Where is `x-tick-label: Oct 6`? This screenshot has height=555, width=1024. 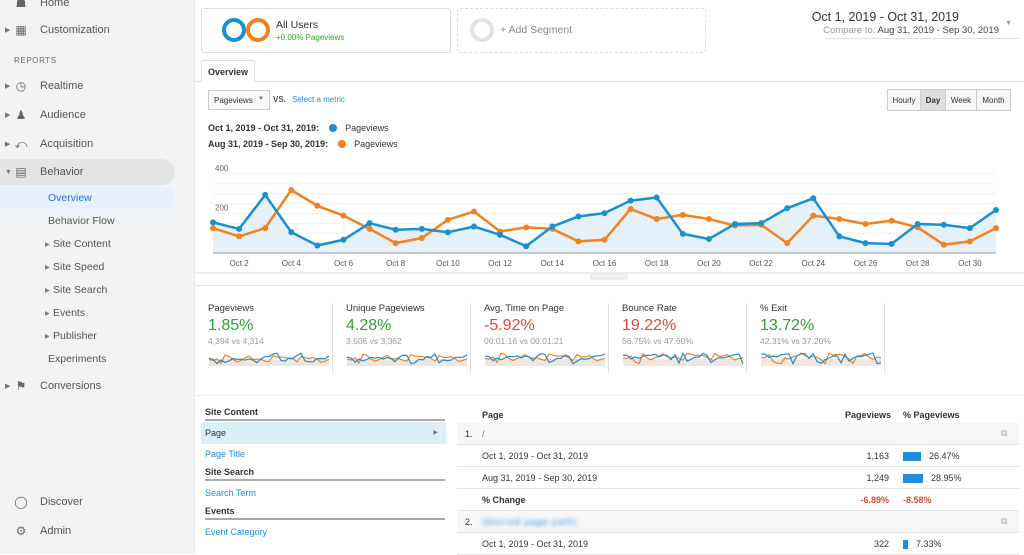
x-tick-label: Oct 6 is located at coordinates (344, 263).